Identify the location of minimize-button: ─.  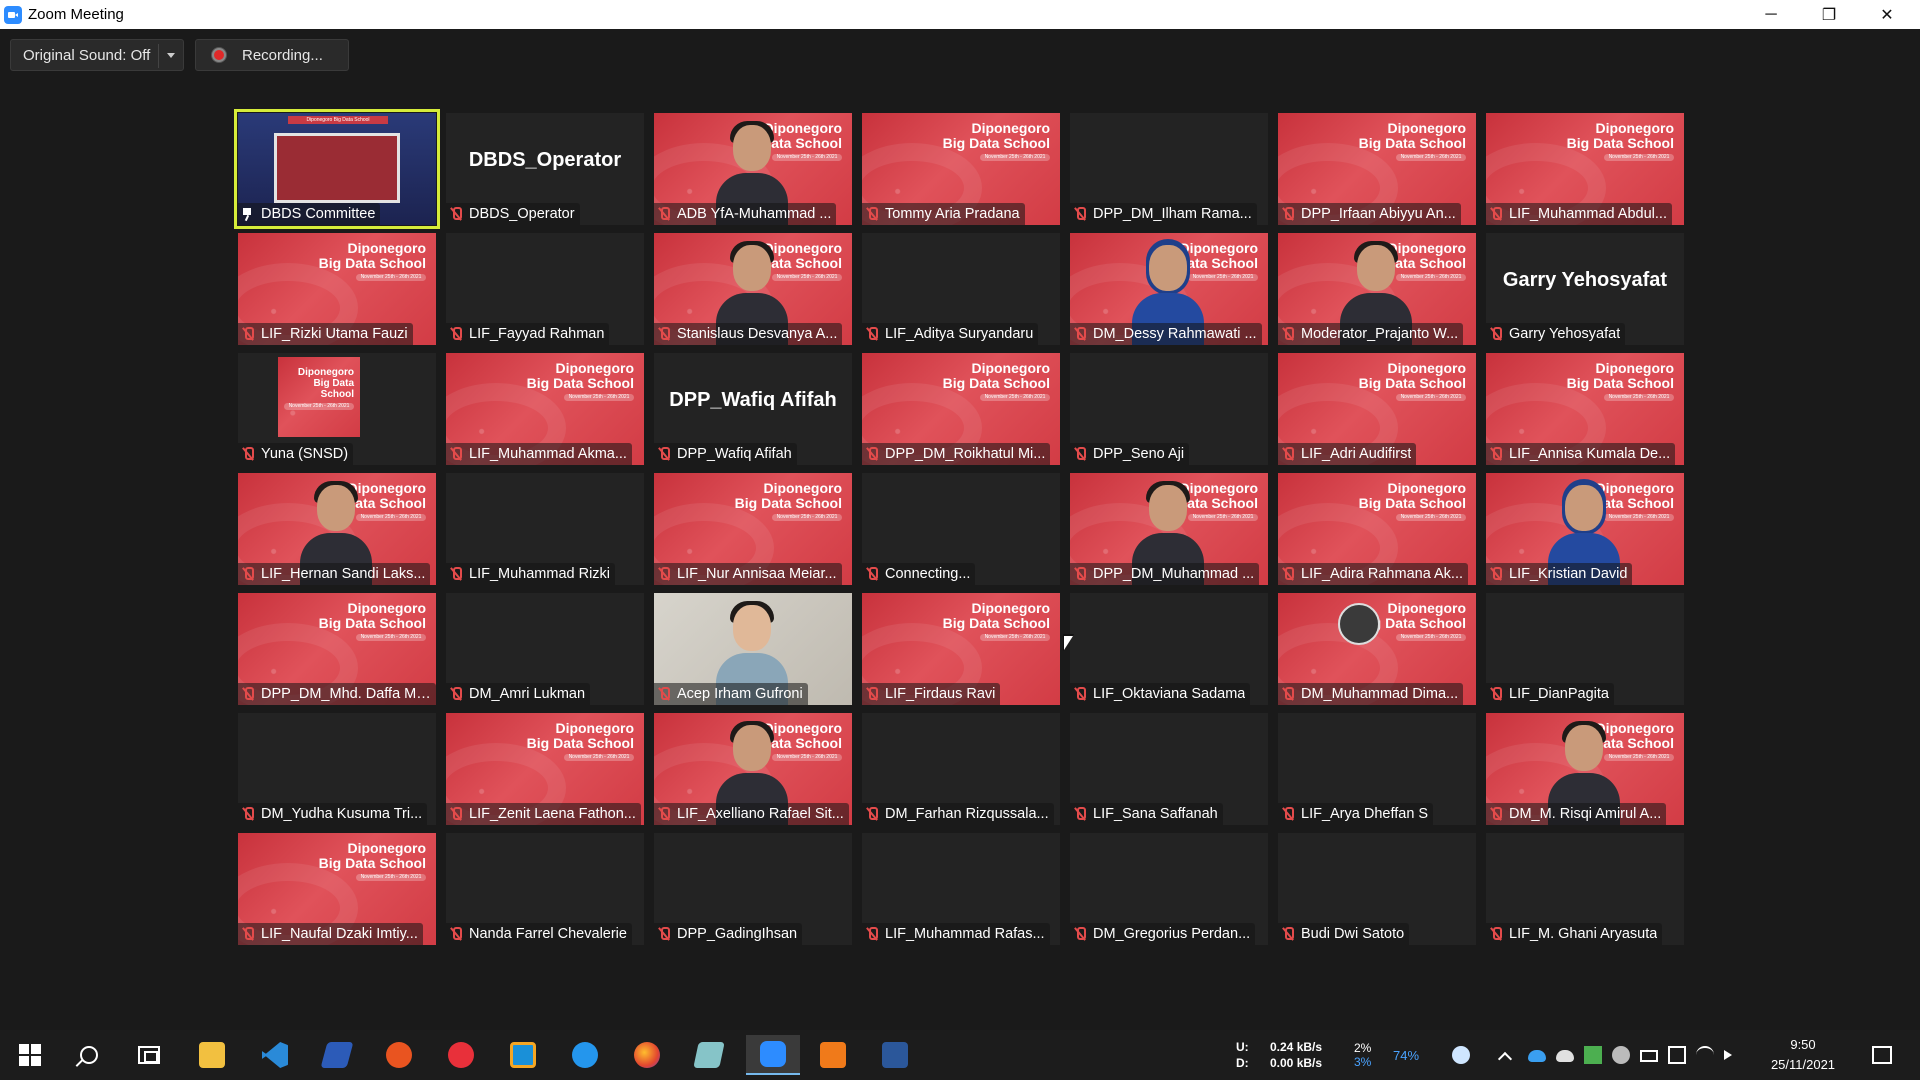
(1771, 14).